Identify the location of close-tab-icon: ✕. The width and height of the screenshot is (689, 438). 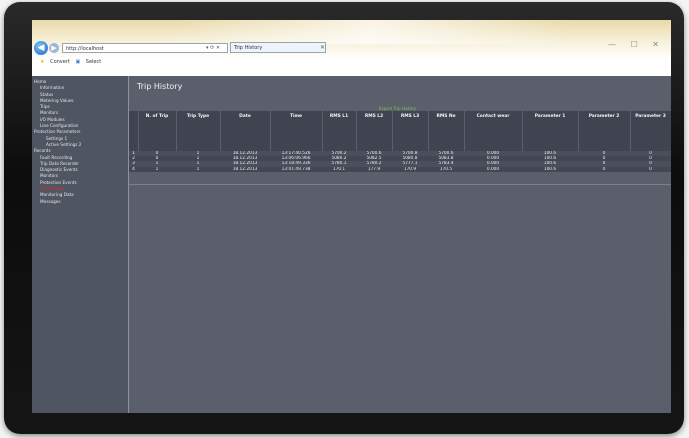
(322, 47).